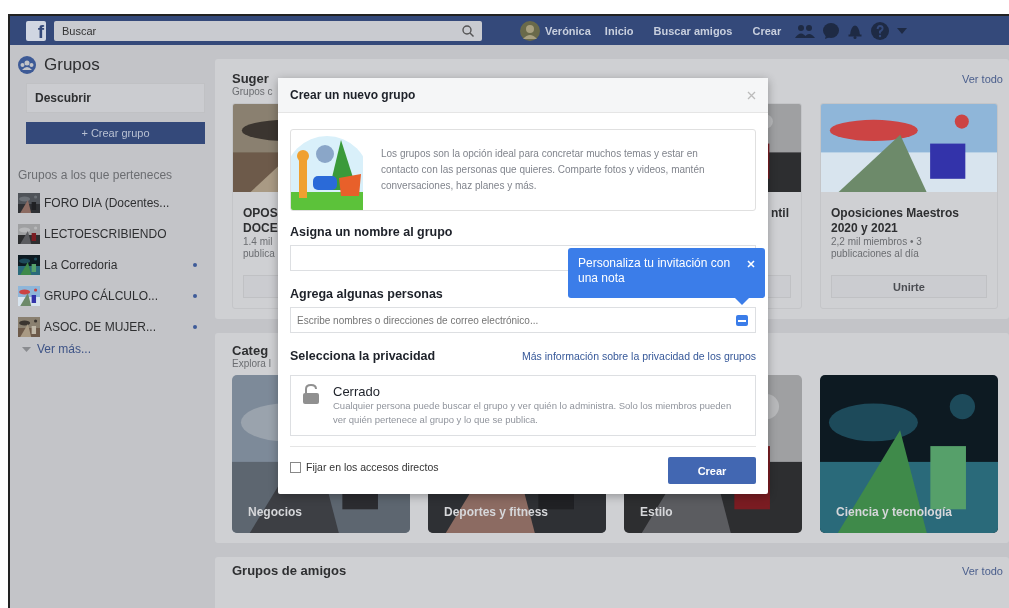 Image resolution: width=1009 pixels, height=608 pixels. Describe the element at coordinates (295, 467) in the screenshot. I see `checkbox` at that location.